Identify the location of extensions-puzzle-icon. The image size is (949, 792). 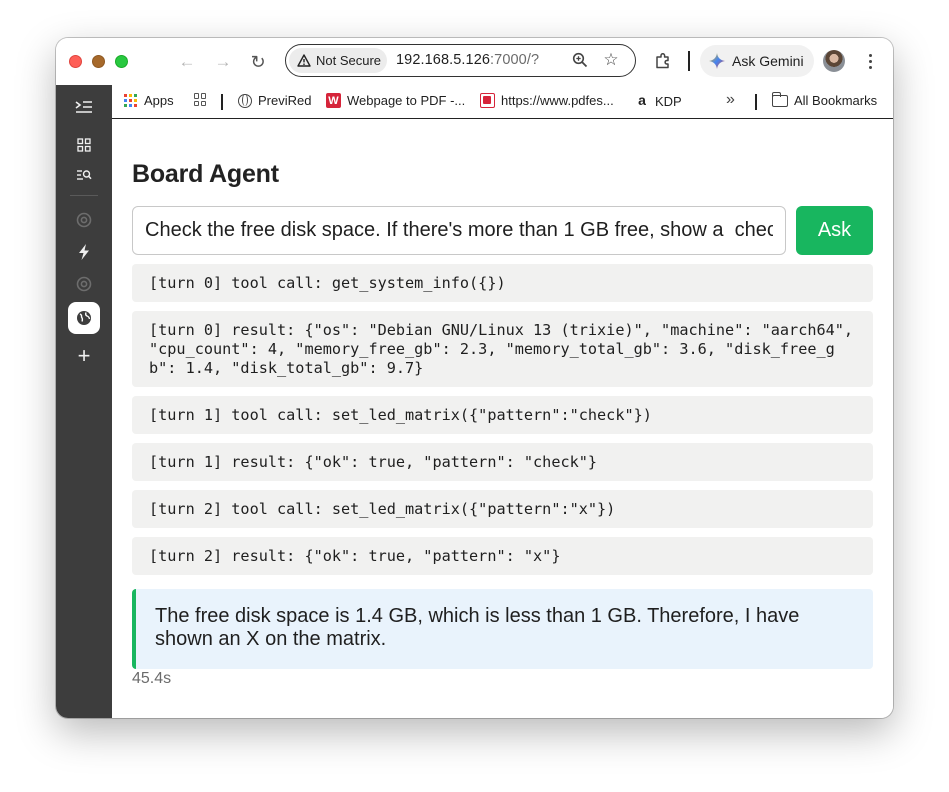
(663, 61).